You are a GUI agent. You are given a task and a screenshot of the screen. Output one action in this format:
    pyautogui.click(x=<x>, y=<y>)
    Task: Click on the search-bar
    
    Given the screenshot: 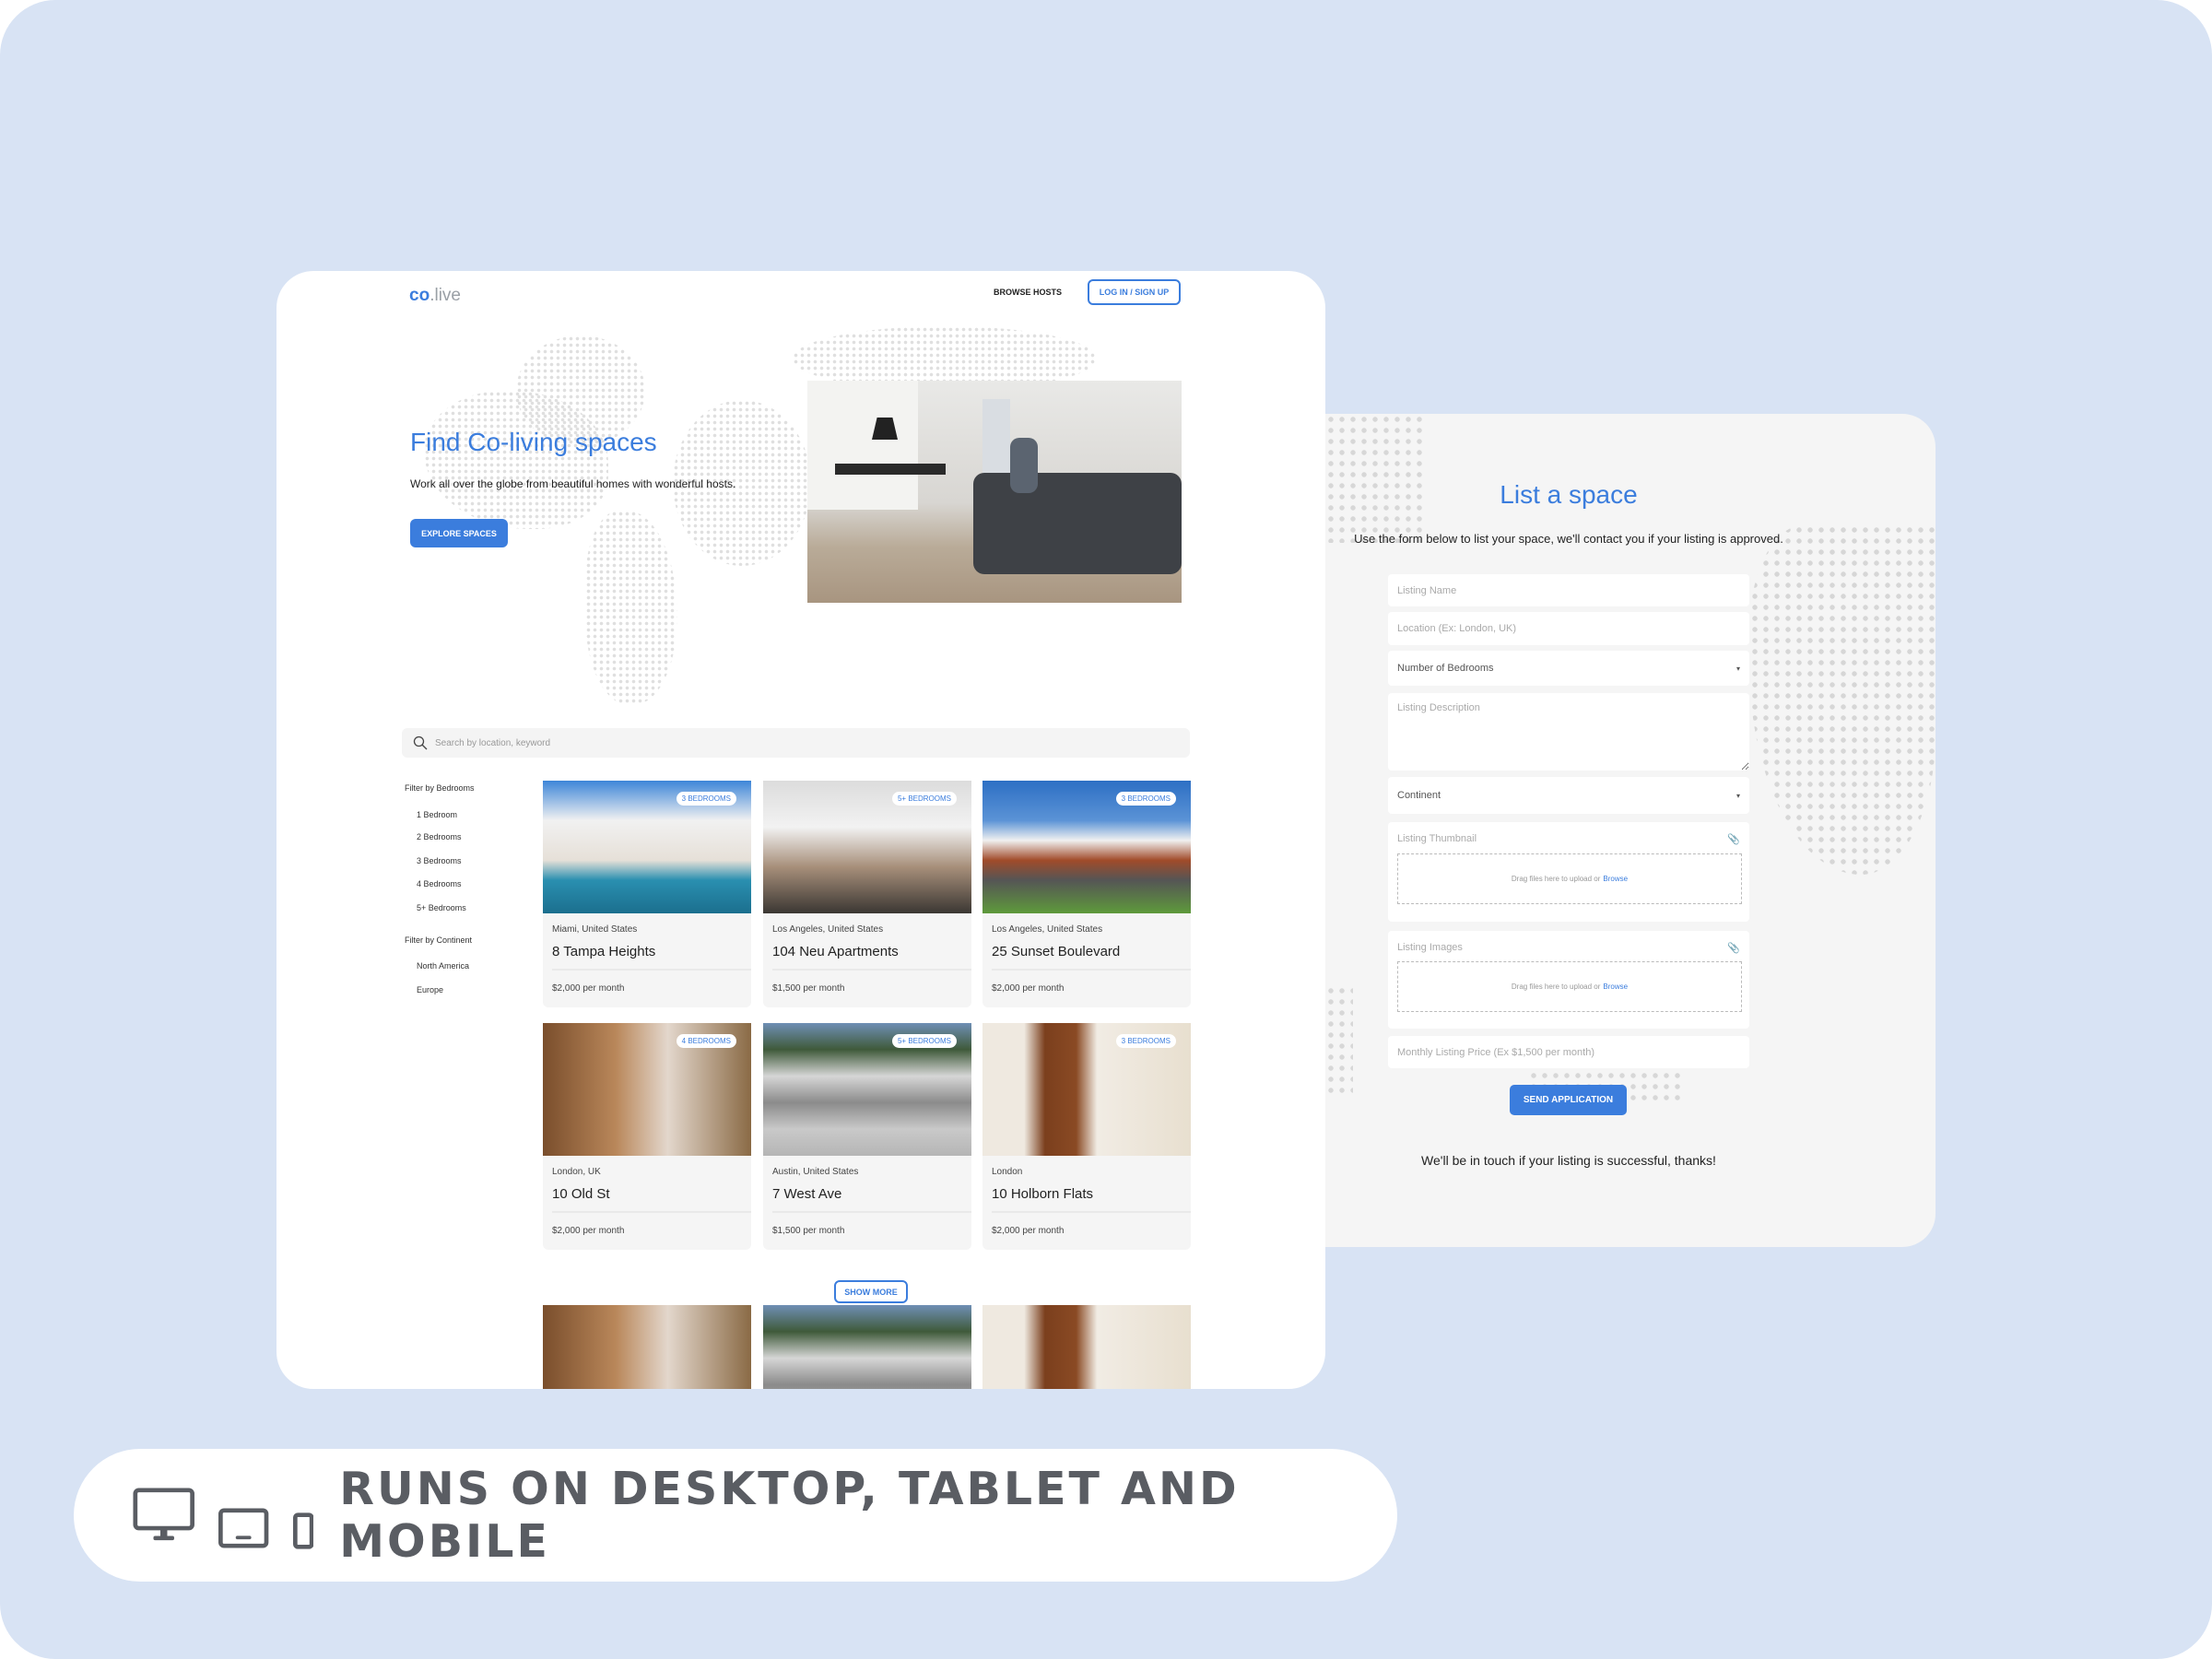 What is the action you would take?
    pyautogui.click(x=796, y=743)
    